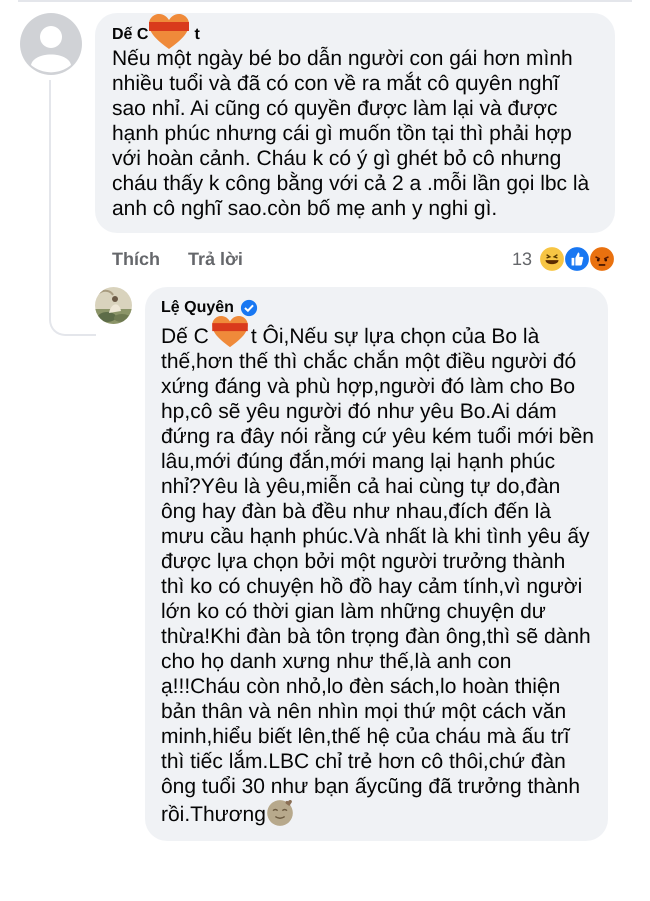  Describe the element at coordinates (351, 133) in the screenshot. I see `comment-text: Nếu một ngày bé bo dẫn người con gái hơn mình nhiều tuổi và đã có con về ra mắt cô quyên nghĩ sao nhỉ. Ai cũng có quyền được làm lại và được hạnh phúc nhưng cái gì muốn tồn tại thì phải hợp với hoàn cảnh. Cháu k có ý gì ghét bỏ cô nhưng cháu thấy k công bằng với cả 2 a .mỗi lần gọi lbc là anh cô nghĩ sao.còn bố mẹ anh y nghi gì.` at that location.